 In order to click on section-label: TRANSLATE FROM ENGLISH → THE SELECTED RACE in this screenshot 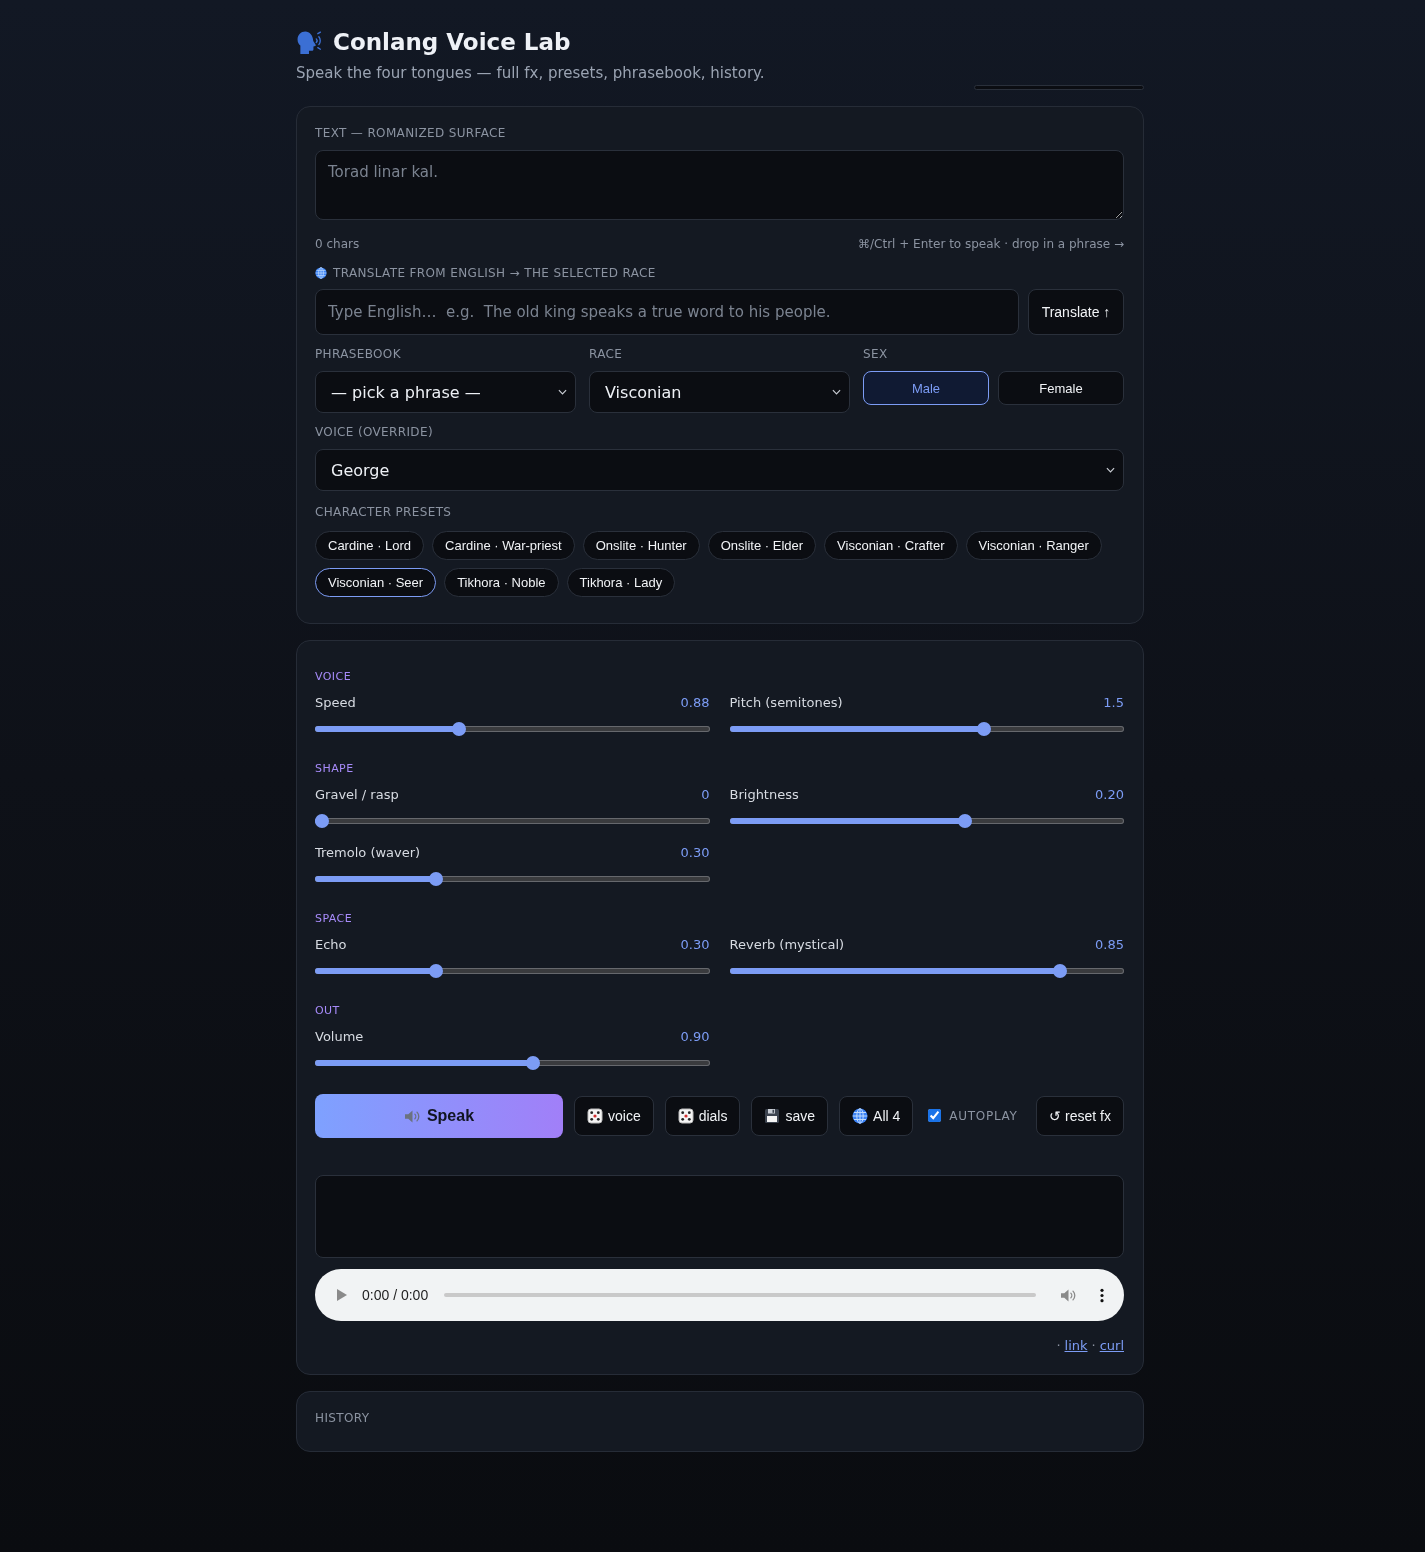, I will do `click(494, 273)`.